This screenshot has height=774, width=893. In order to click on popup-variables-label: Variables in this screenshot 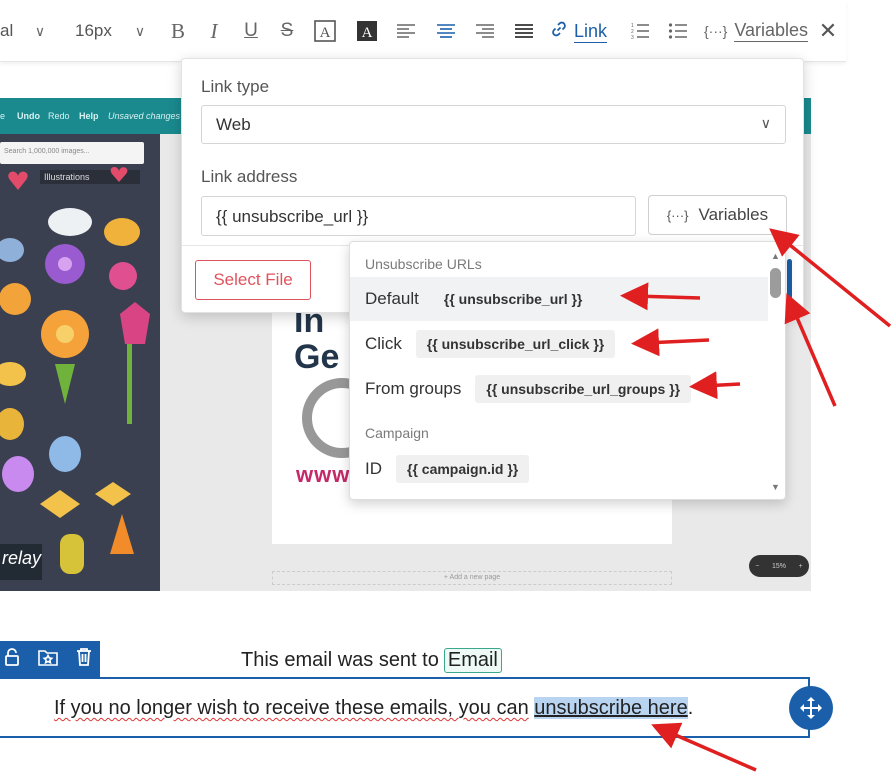, I will do `click(733, 214)`.